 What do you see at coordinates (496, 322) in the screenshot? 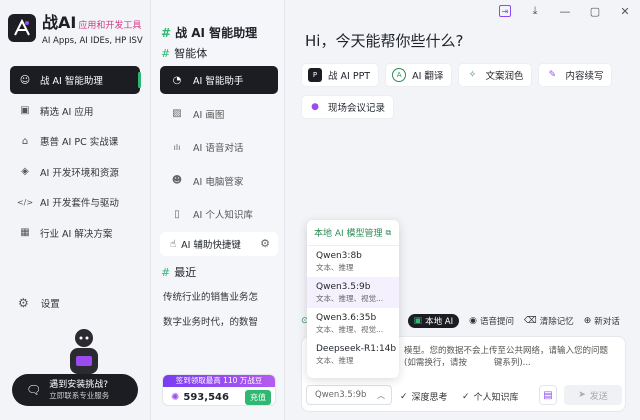
I see `voice-input-label: 语音提问` at bounding box center [496, 322].